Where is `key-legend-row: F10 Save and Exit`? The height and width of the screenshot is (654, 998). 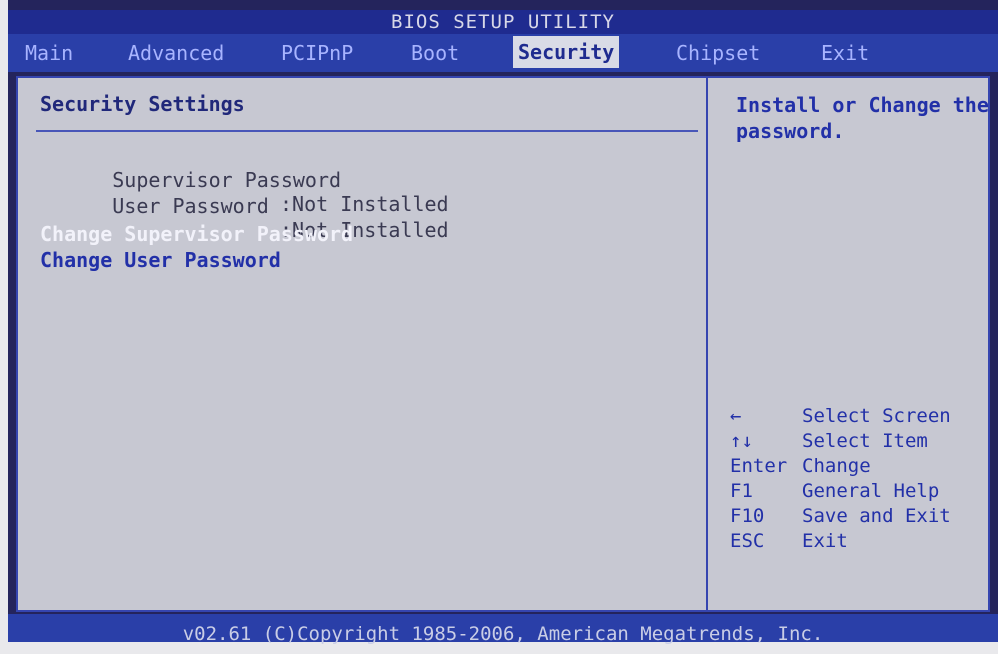
key-legend-row: F10 Save and Exit is located at coordinates (840, 516).